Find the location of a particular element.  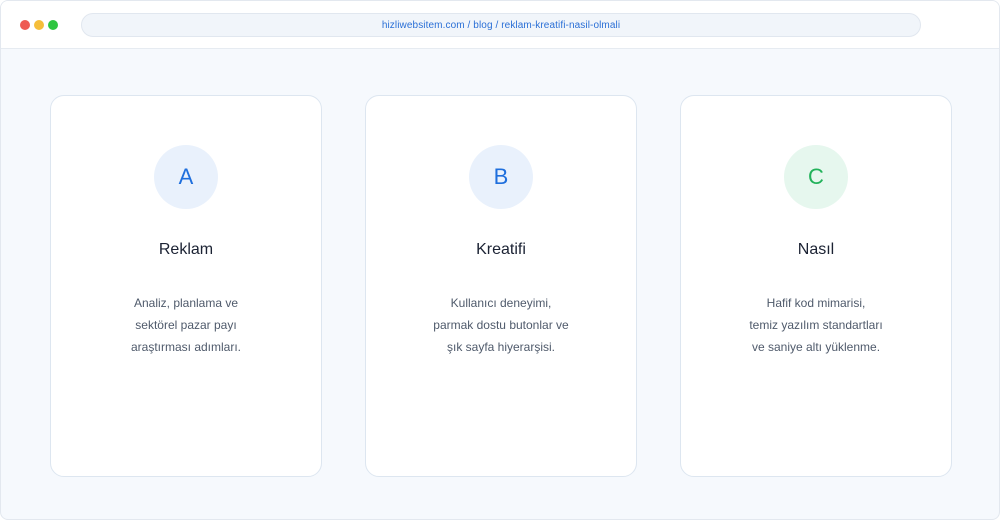

card-description-line: parmak dostu butonlar ve is located at coordinates (501, 325).